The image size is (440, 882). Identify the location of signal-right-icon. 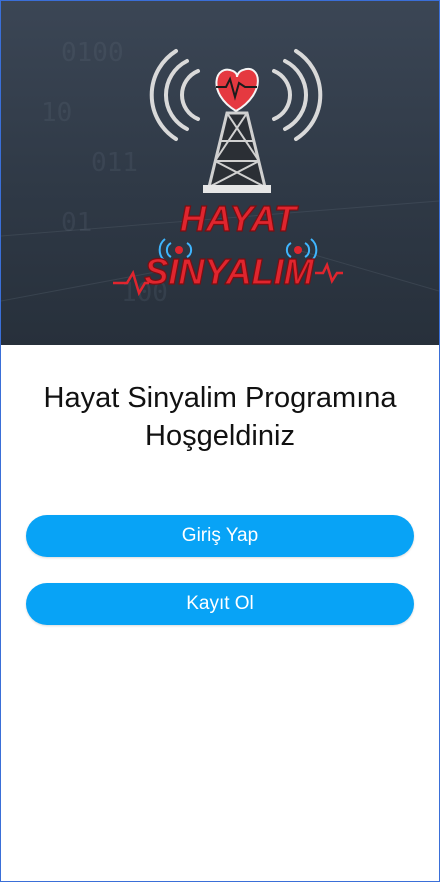
(297, 95).